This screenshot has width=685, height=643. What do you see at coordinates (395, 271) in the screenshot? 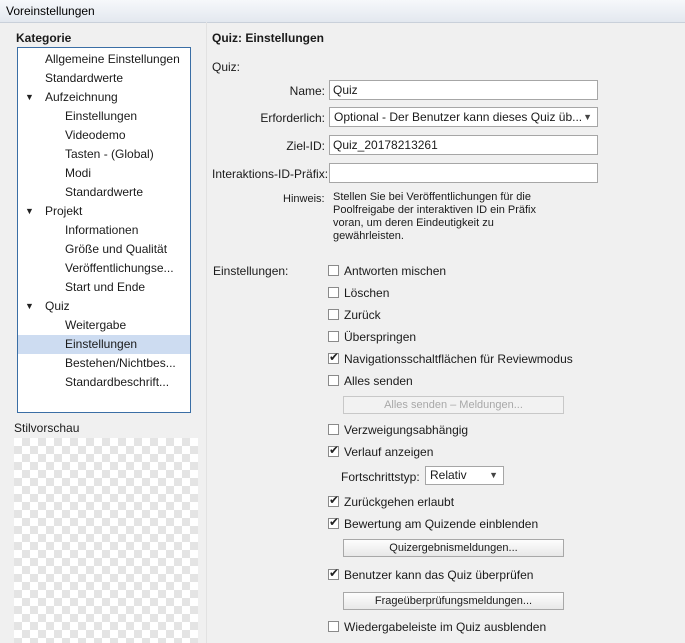
I see `checkbox-label: Antworten mischen` at bounding box center [395, 271].